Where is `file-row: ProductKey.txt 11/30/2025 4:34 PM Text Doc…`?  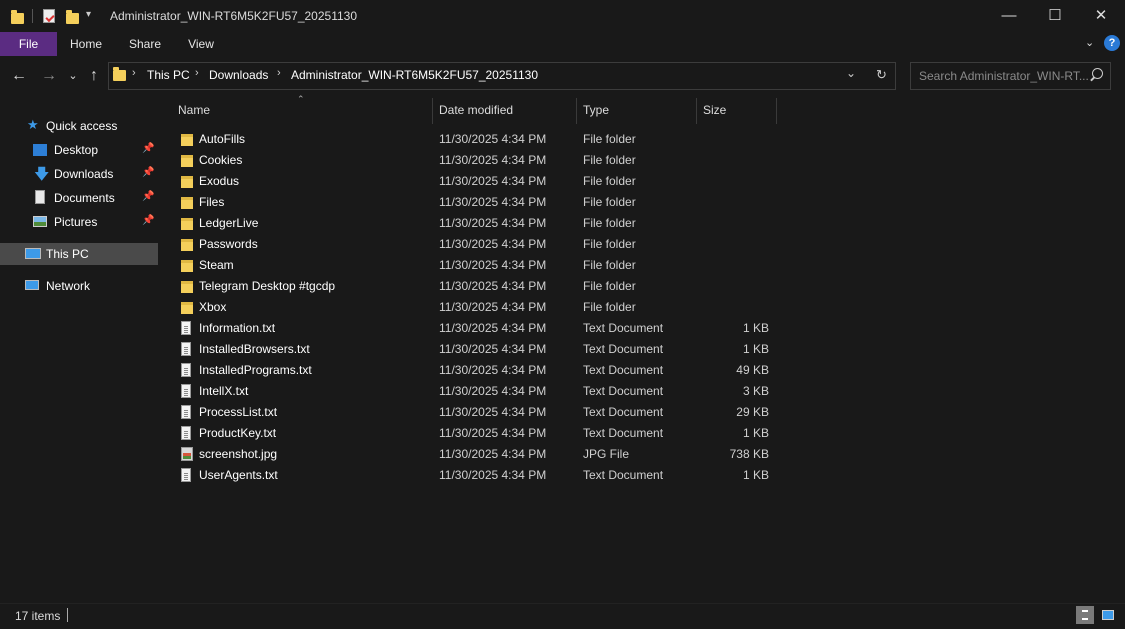
file-row: ProductKey.txt 11/30/2025 4:34 PM Text Doc… is located at coordinates (642, 433).